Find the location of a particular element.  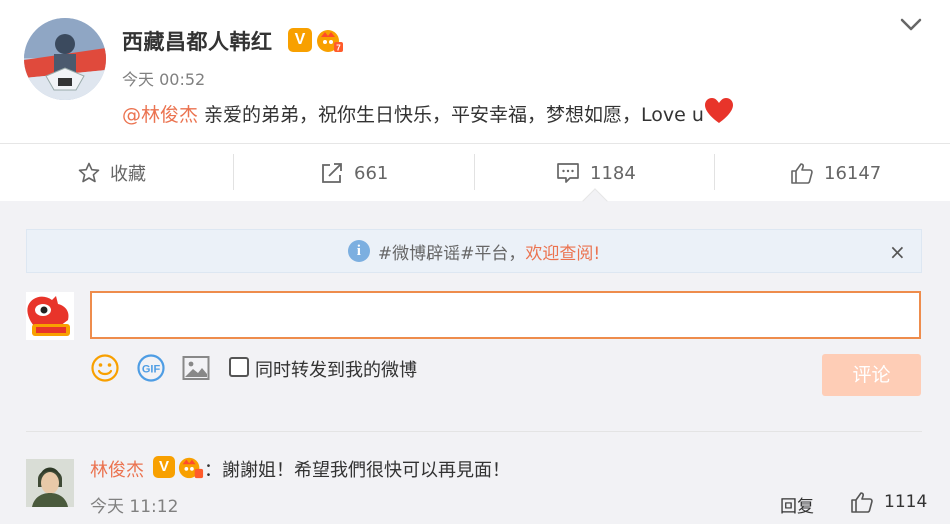

post-action-bar: 收藏 661 1184 16147 is located at coordinates (475, 172).